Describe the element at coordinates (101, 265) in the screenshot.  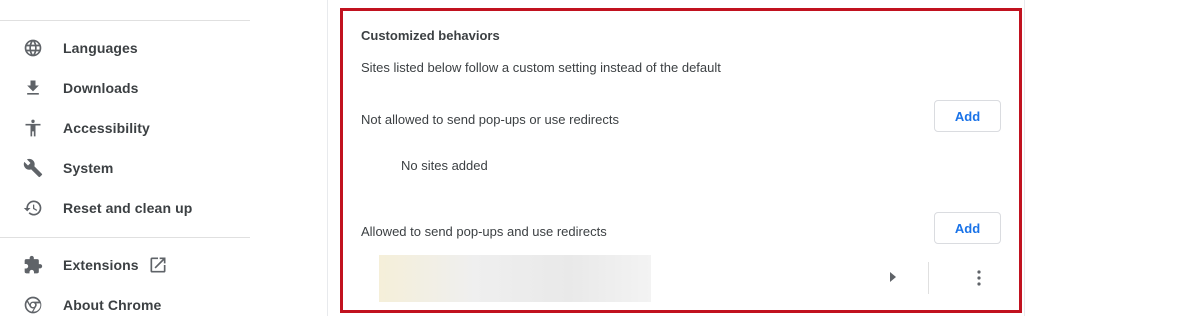
I see `sidebar-item-label: Extensions` at that location.